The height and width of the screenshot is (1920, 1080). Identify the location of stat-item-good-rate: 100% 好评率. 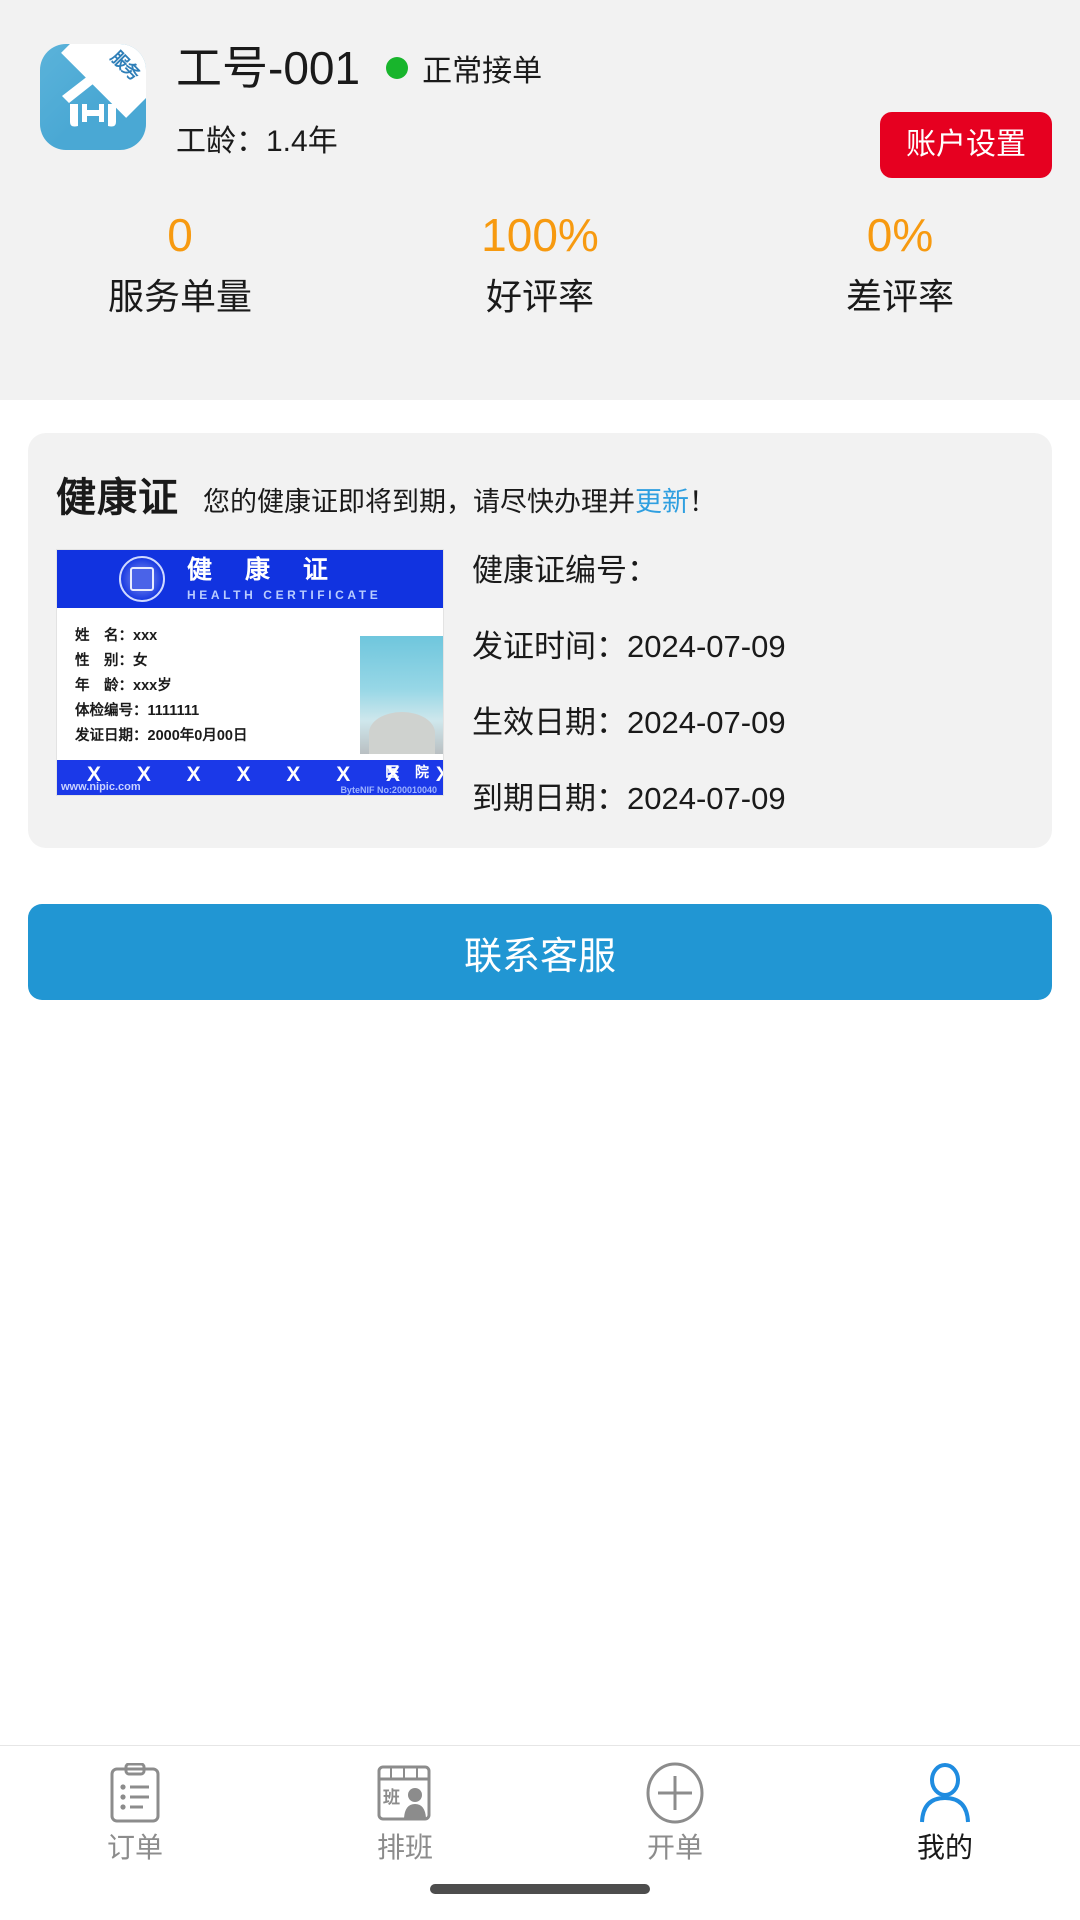
(540, 263).